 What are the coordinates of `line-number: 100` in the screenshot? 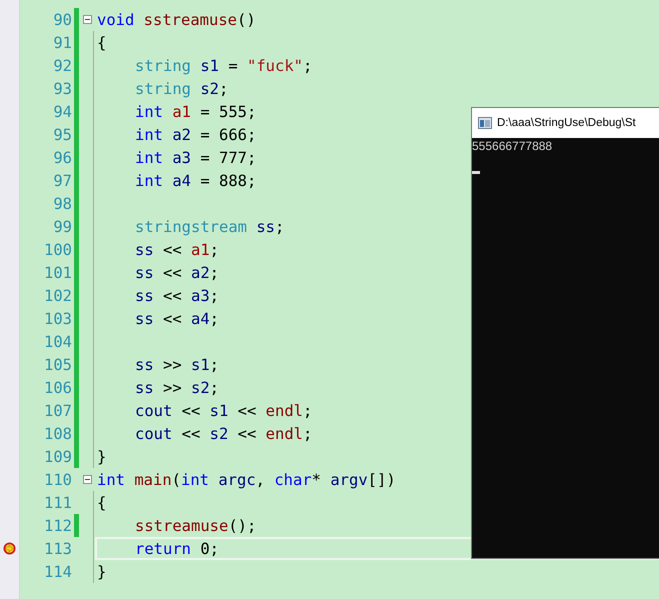 It's located at (57, 249).